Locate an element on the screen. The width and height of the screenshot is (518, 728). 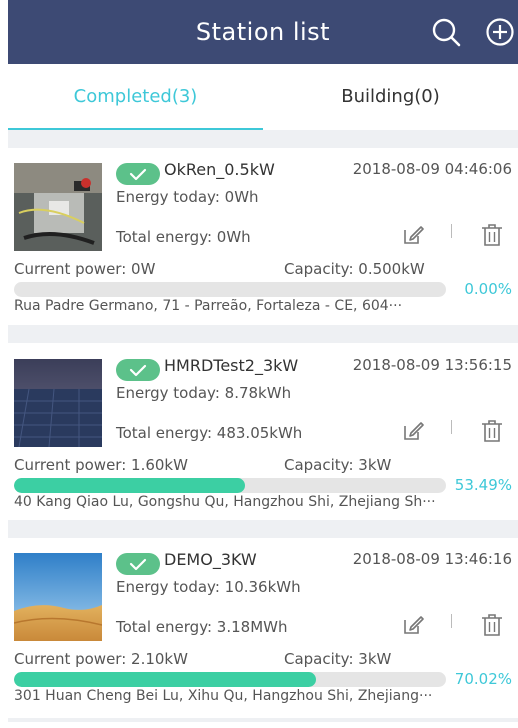
current-power: Current power: 1.60kW is located at coordinates (101, 465).